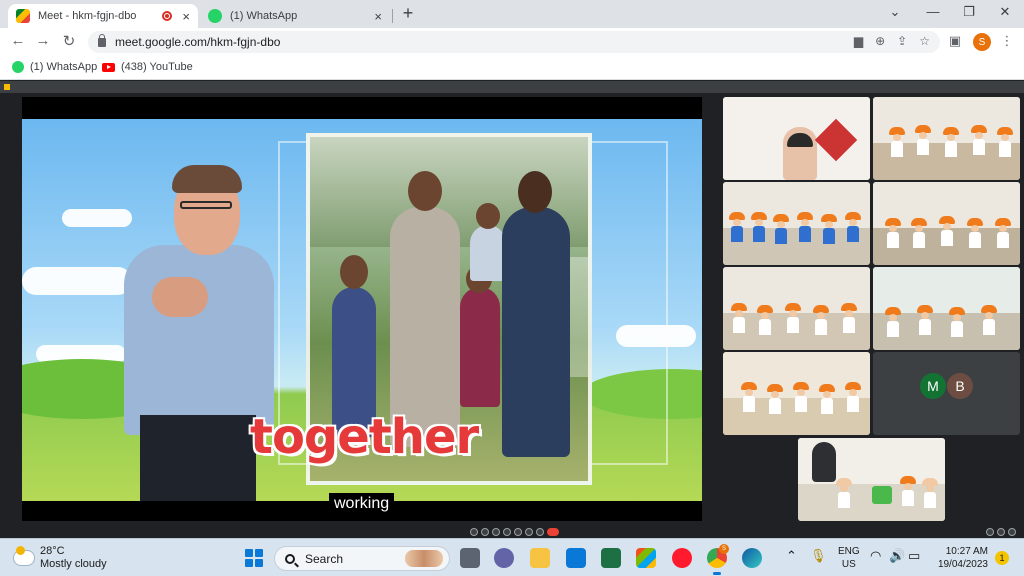 The width and height of the screenshot is (1024, 576). What do you see at coordinates (23, 16) in the screenshot?
I see `google-meet-icon` at bounding box center [23, 16].